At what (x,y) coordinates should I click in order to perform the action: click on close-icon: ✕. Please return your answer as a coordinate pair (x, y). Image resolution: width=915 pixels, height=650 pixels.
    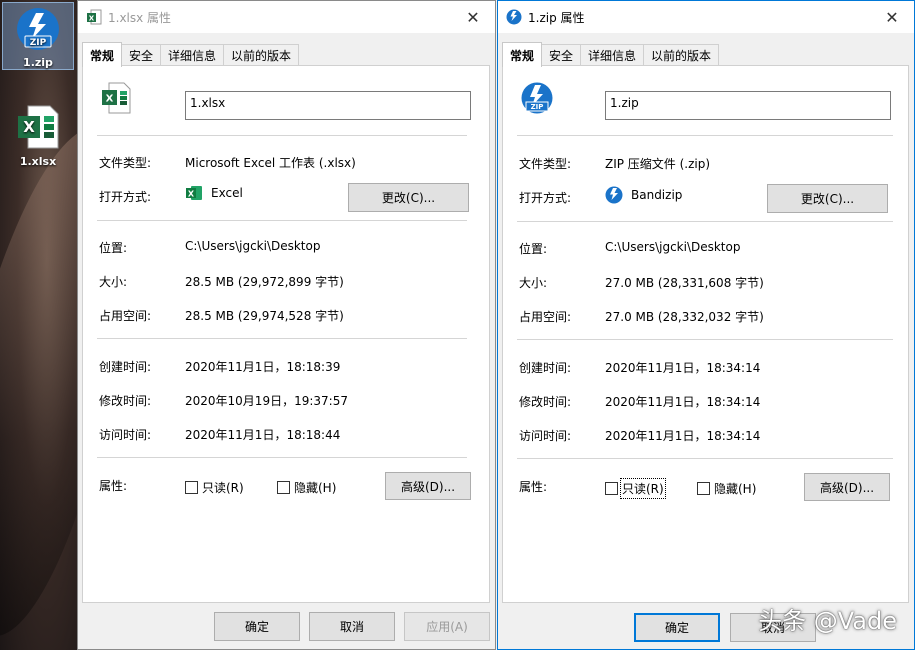
    Looking at the image, I should click on (473, 17).